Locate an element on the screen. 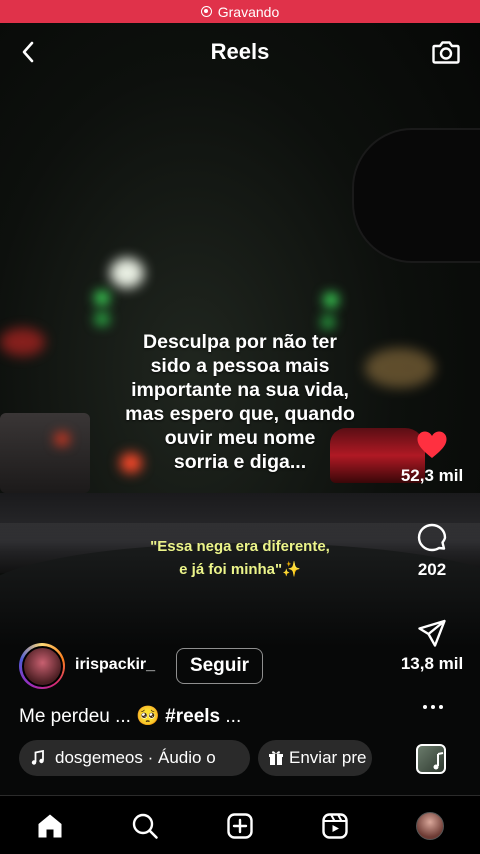 The height and width of the screenshot is (854, 480). hashtag-link: #reels is located at coordinates (192, 716).